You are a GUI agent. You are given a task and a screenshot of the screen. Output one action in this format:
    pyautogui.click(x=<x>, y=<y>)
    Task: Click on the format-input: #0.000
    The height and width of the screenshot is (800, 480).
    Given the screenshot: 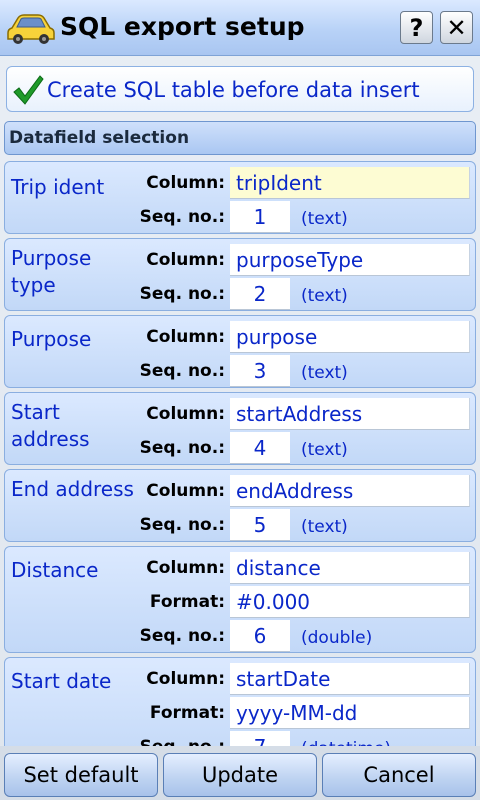 What is the action you would take?
    pyautogui.click(x=350, y=602)
    